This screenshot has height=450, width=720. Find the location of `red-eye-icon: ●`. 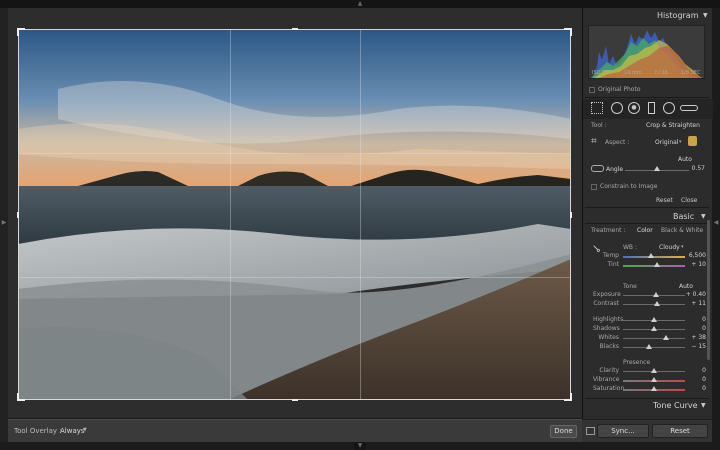

red-eye-icon: ● is located at coordinates (634, 108).